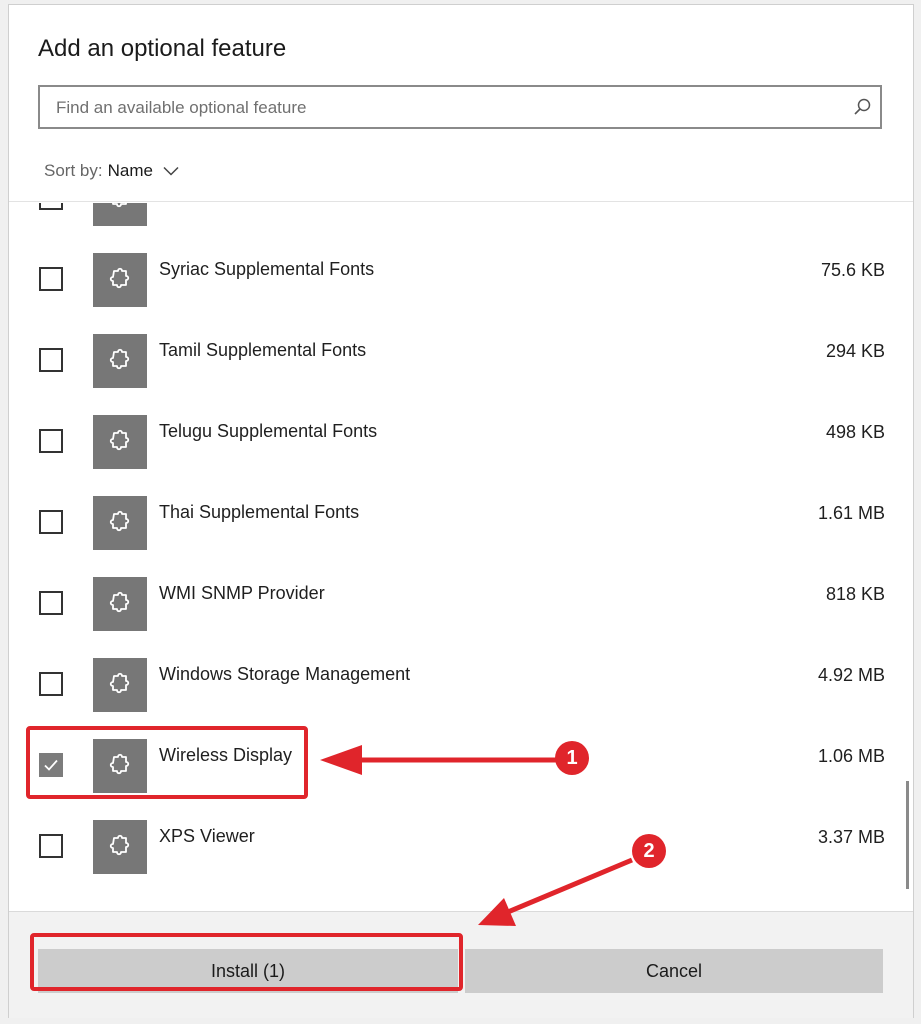 Image resolution: width=921 pixels, height=1024 pixels. Describe the element at coordinates (572, 758) in the screenshot. I see `annotation-badge-1: 1` at that location.